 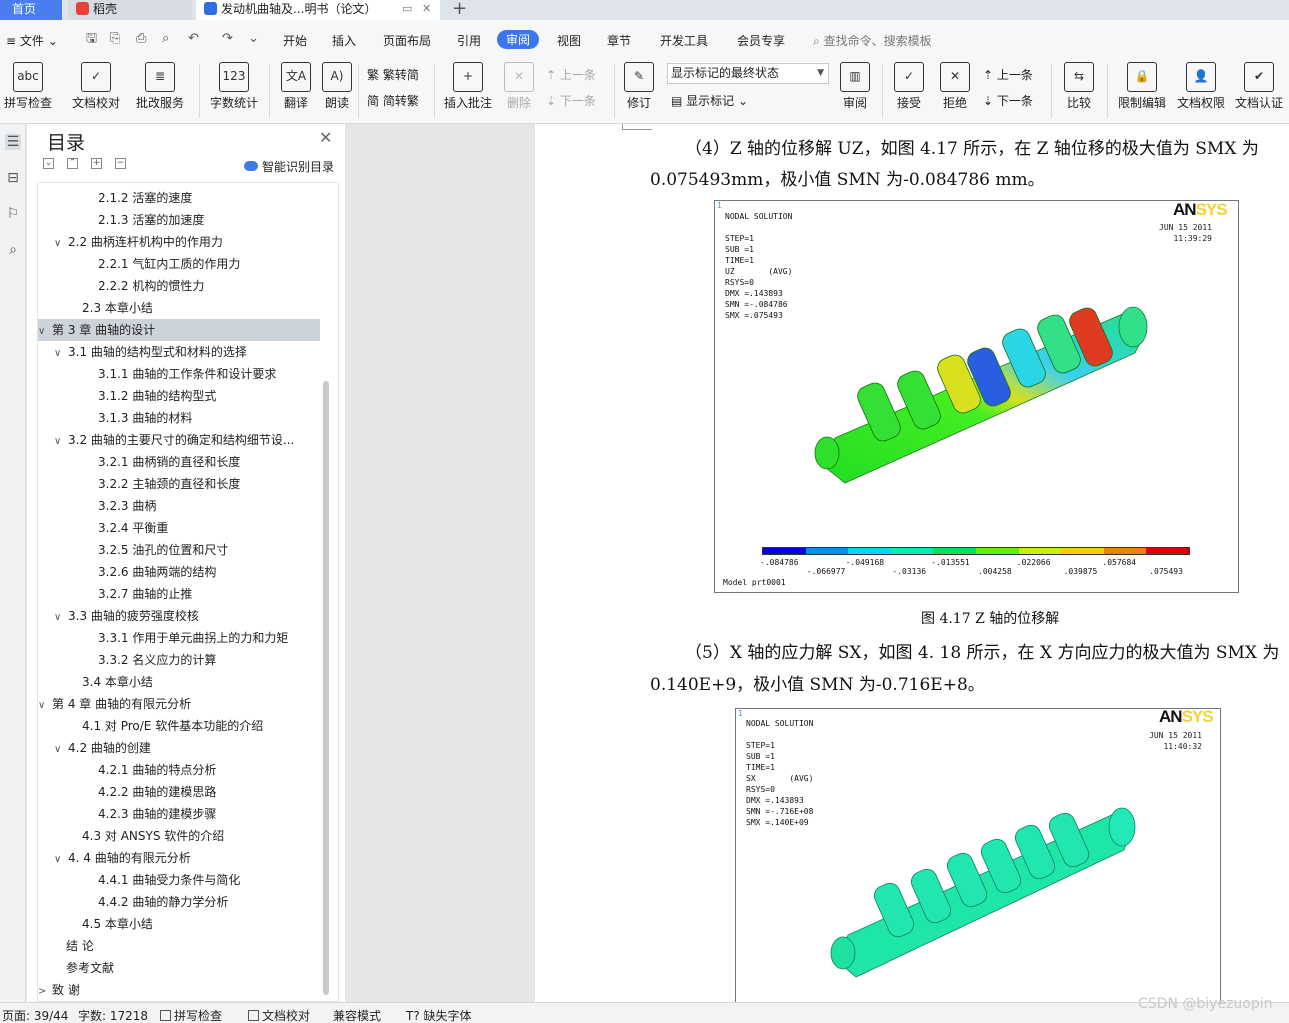 I want to click on print-preview-icon: ⌕, so click(x=169, y=39).